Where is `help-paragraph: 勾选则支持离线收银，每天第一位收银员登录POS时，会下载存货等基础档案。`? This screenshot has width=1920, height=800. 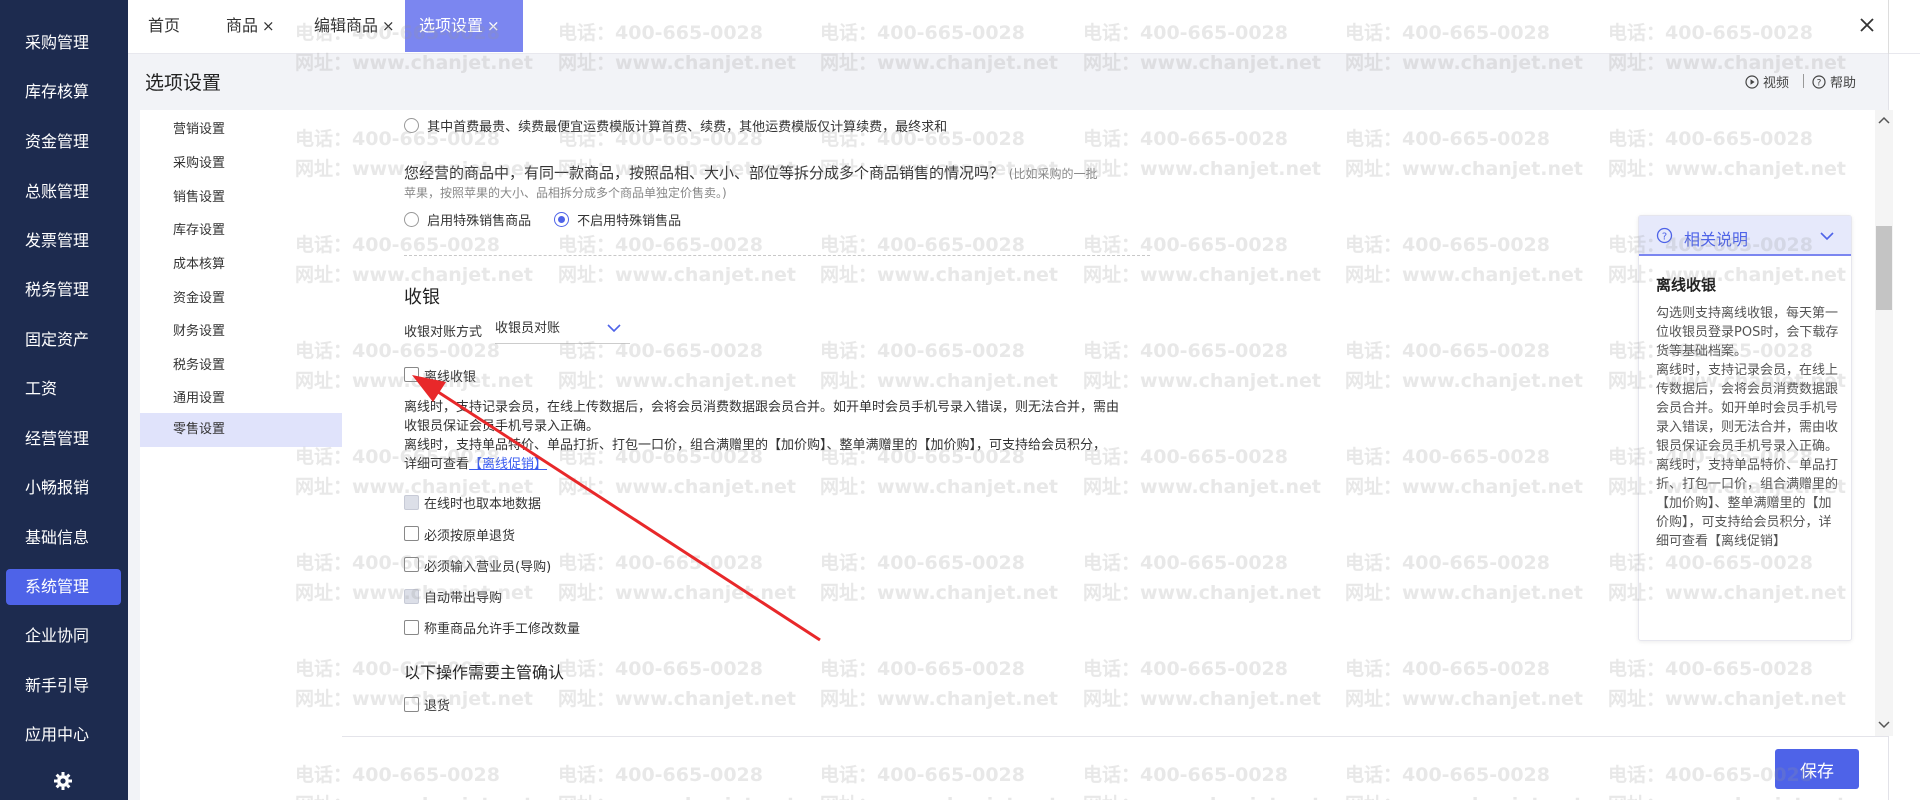
help-paragraph: 勾选则支持离线收银，每天第一位收银员登录POS时，会下载存货等基础档案。 is located at coordinates (1747, 332).